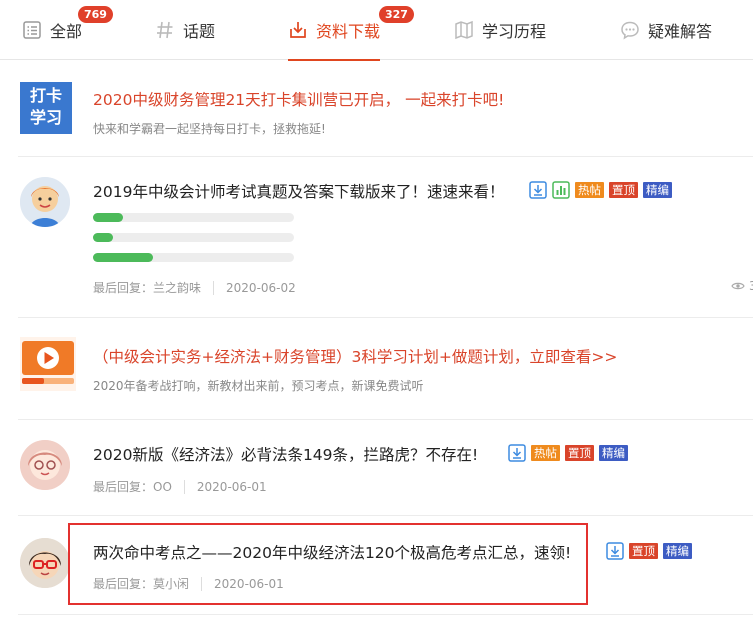 The width and height of the screenshot is (753, 627). Describe the element at coordinates (561, 190) in the screenshot. I see `poll-chart-icon` at that location.